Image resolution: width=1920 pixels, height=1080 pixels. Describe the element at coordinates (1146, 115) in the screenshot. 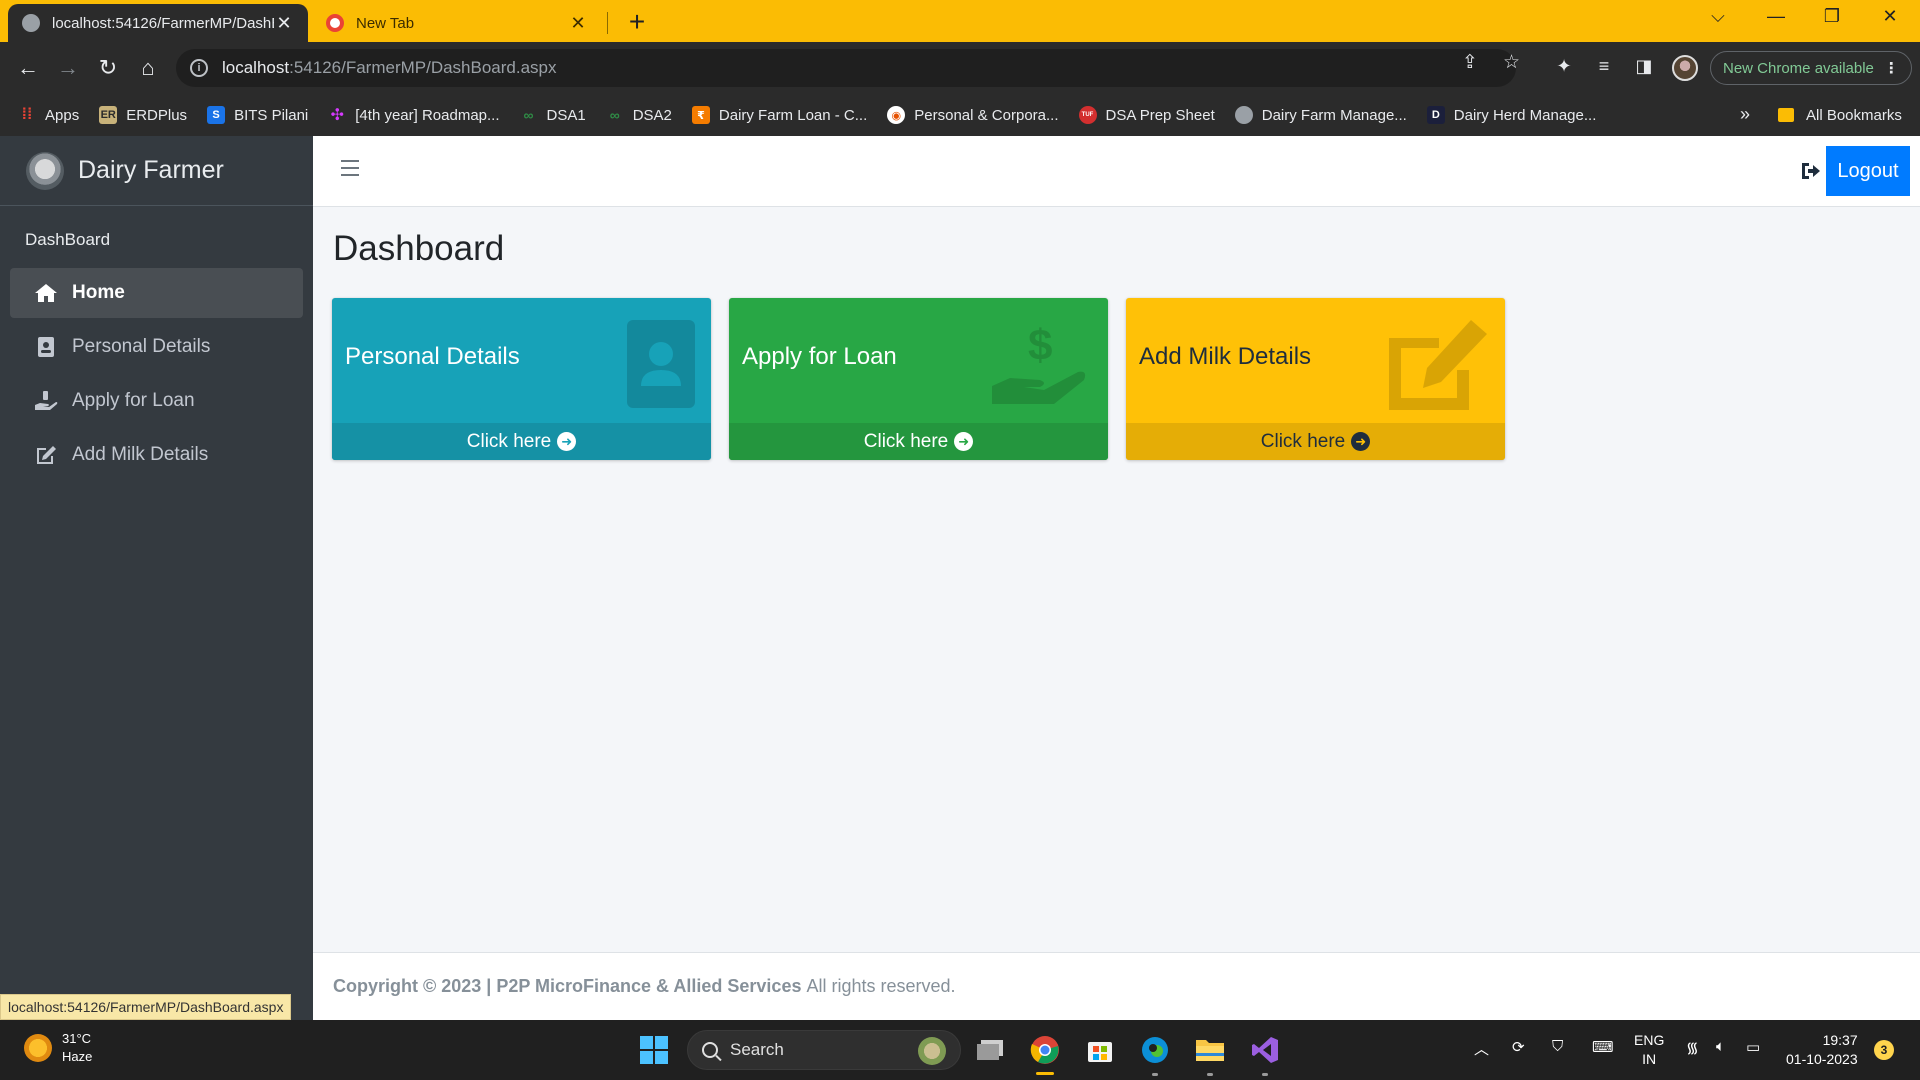

I see `bookmark-dsa-prep-sheet: TUF DSA Prep Sheet` at that location.